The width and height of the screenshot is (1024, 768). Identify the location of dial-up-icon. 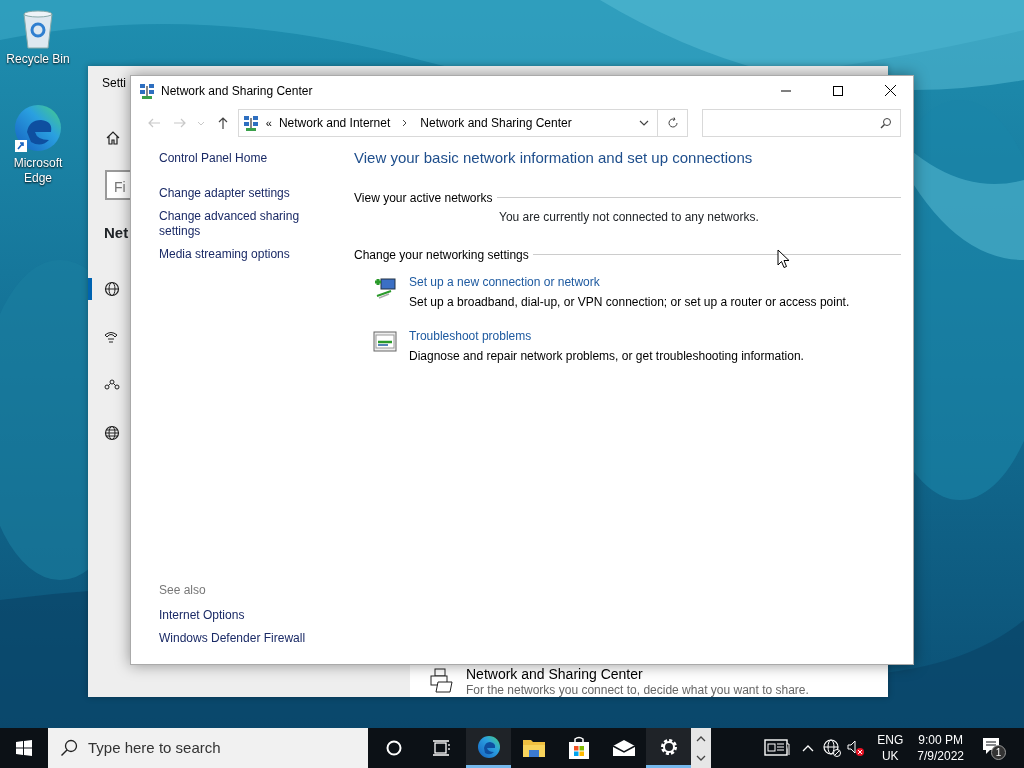
(111, 337).